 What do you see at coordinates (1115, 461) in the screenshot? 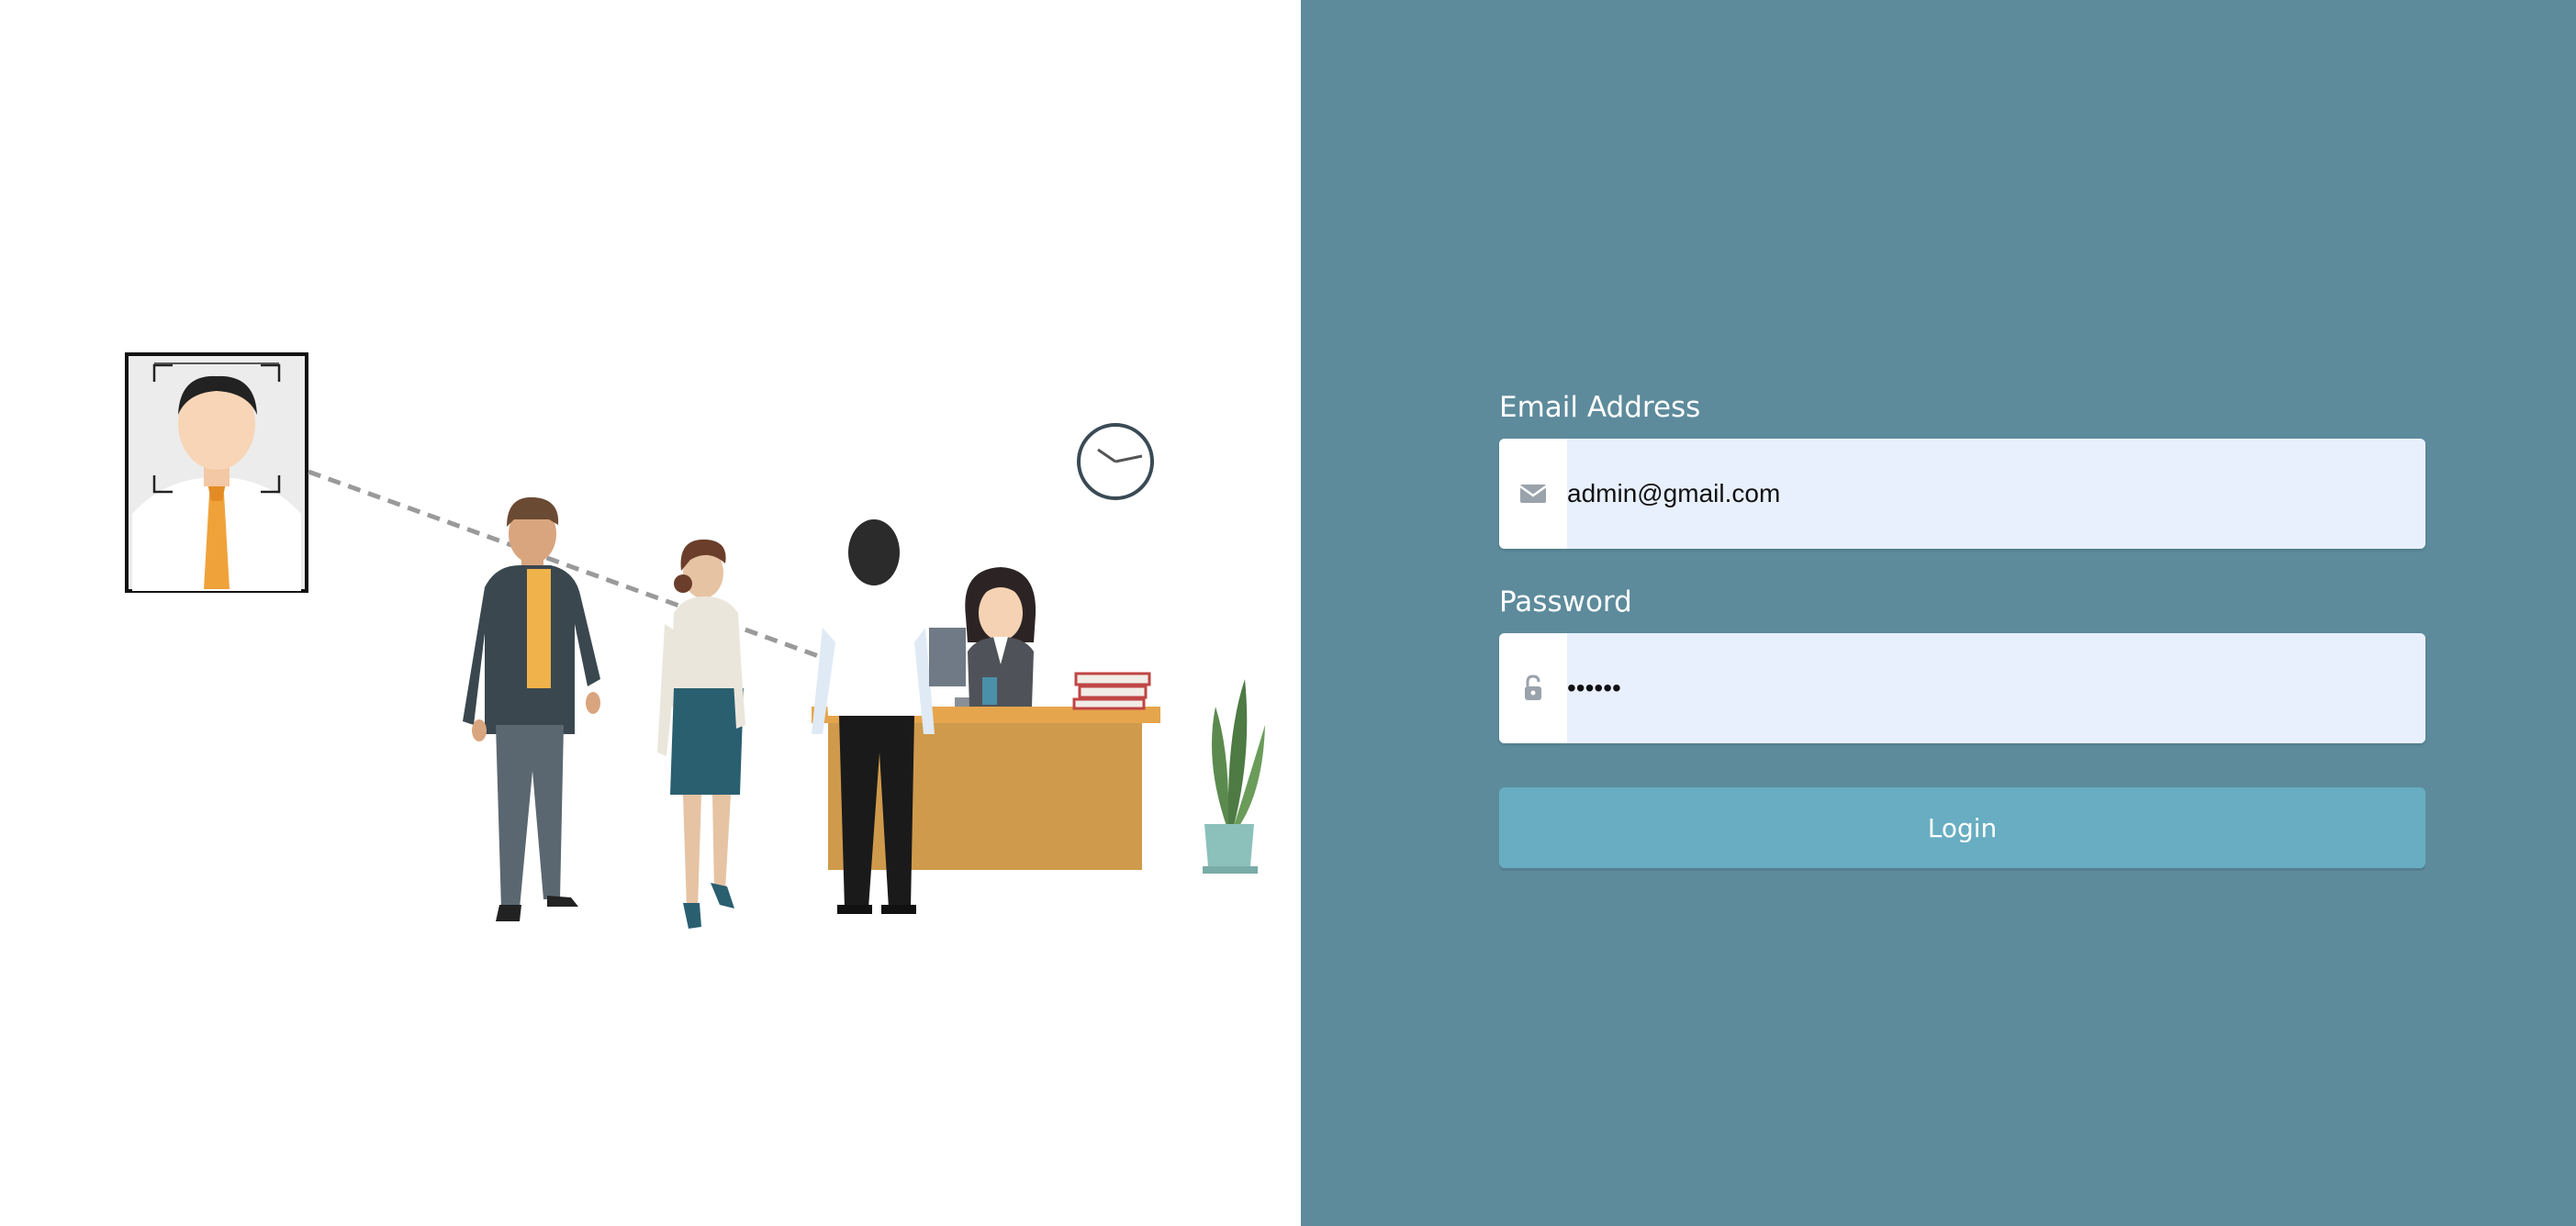
I see `clock-icon` at bounding box center [1115, 461].